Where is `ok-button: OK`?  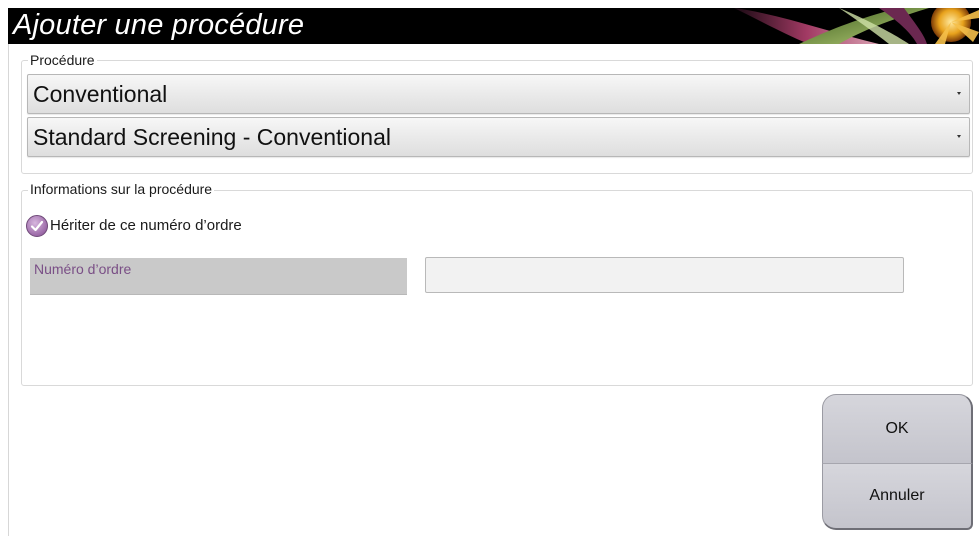
ok-button: OK is located at coordinates (897, 428).